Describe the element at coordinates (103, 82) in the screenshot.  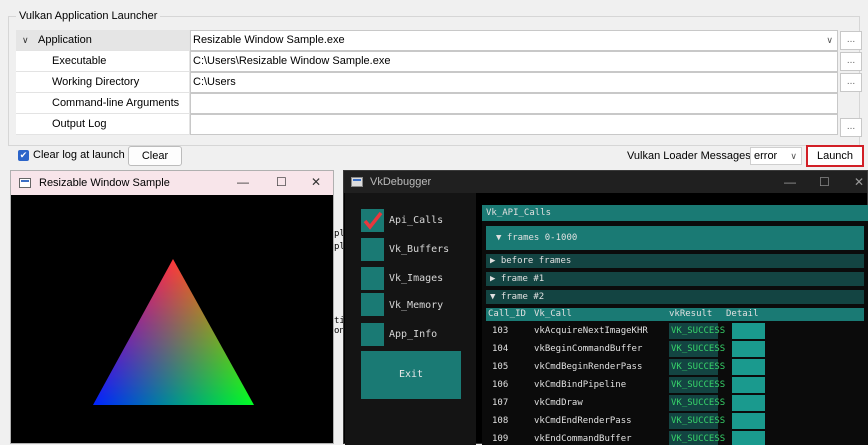
I see `working-directory-label: Working Directory` at that location.